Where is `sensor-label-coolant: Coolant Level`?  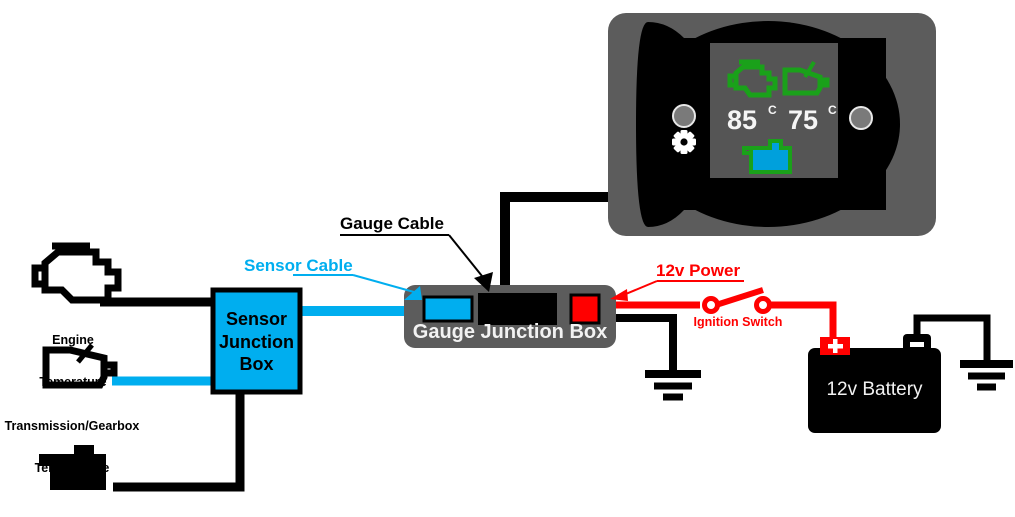
sensor-label-coolant: Coolant Level is located at coordinates (78, 503).